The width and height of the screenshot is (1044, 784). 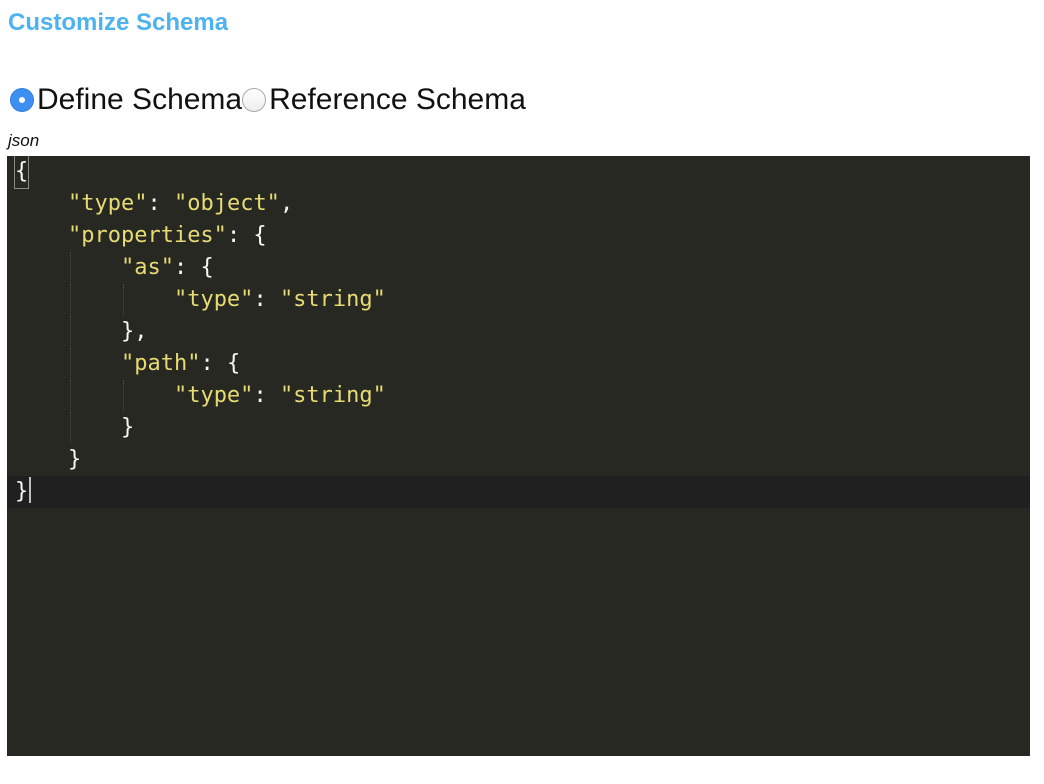 I want to click on code-line: "properties": {, so click(x=200, y=236).